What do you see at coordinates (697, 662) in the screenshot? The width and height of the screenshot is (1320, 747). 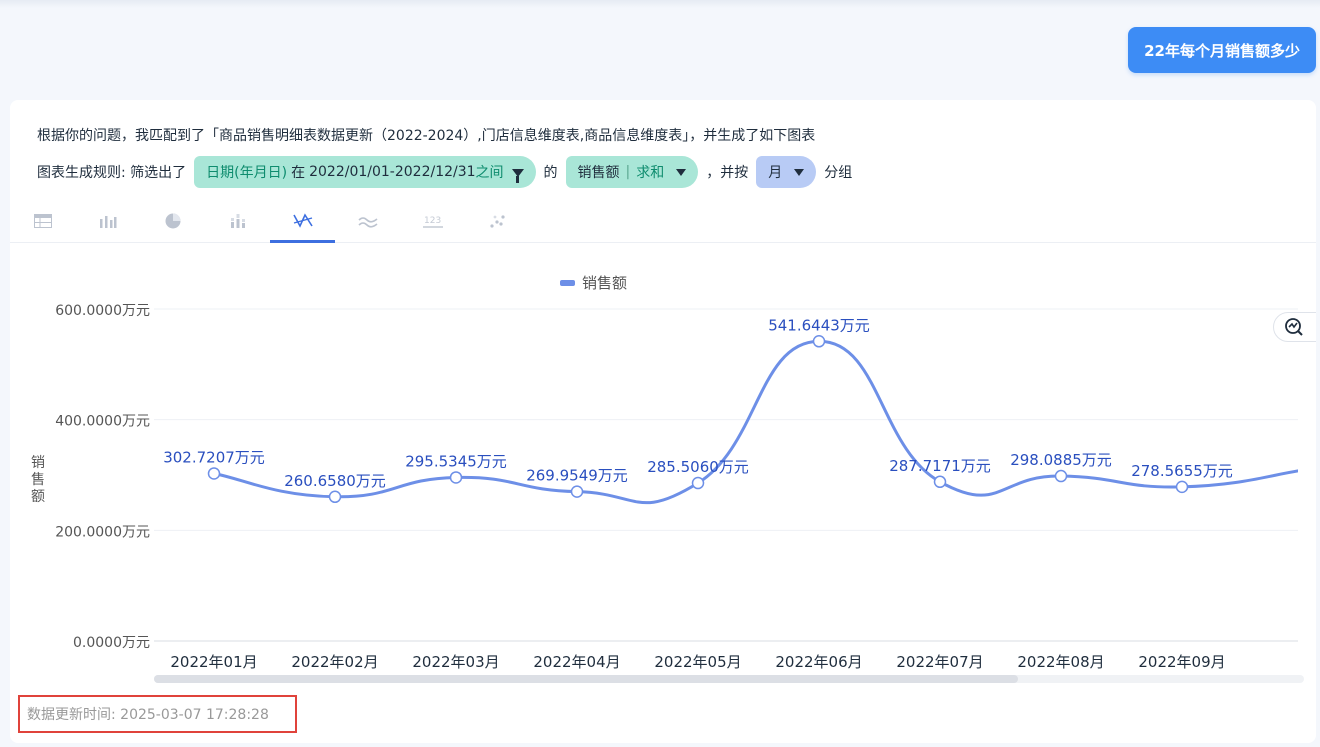 I see `x-tick-label: 2022年05月` at bounding box center [697, 662].